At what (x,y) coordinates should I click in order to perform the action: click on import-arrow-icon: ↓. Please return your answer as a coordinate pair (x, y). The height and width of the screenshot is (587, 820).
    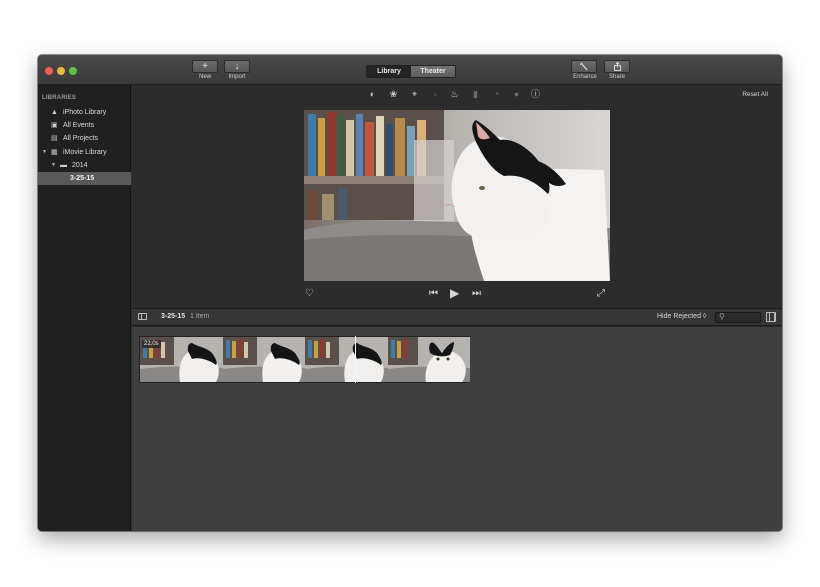
    Looking at the image, I should click on (237, 66).